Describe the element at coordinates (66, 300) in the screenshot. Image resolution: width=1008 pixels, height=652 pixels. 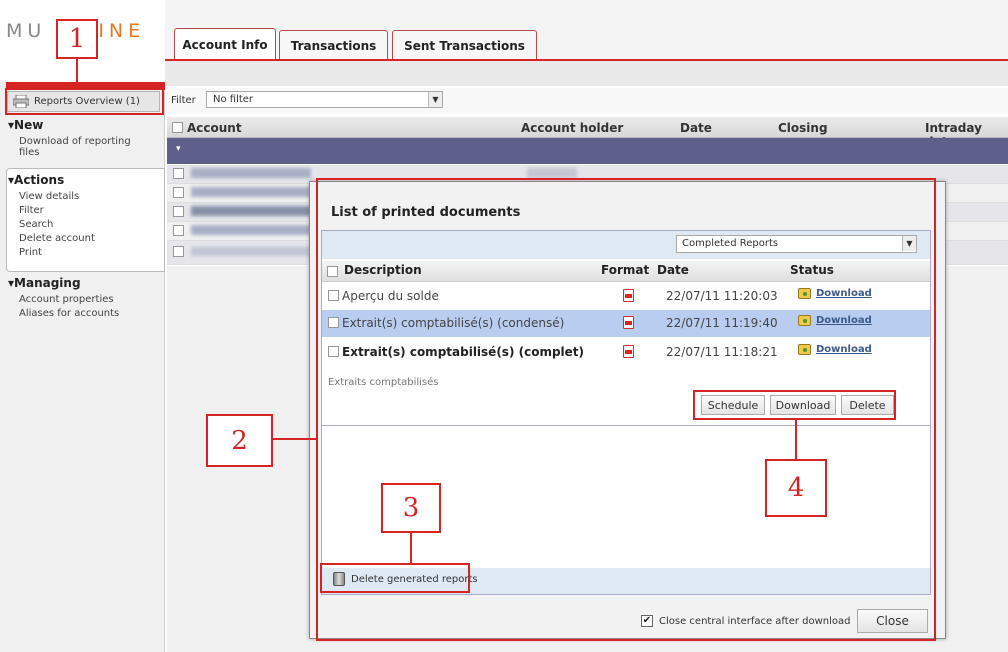
I see `sidebar-item-account-properties: Account properties` at that location.